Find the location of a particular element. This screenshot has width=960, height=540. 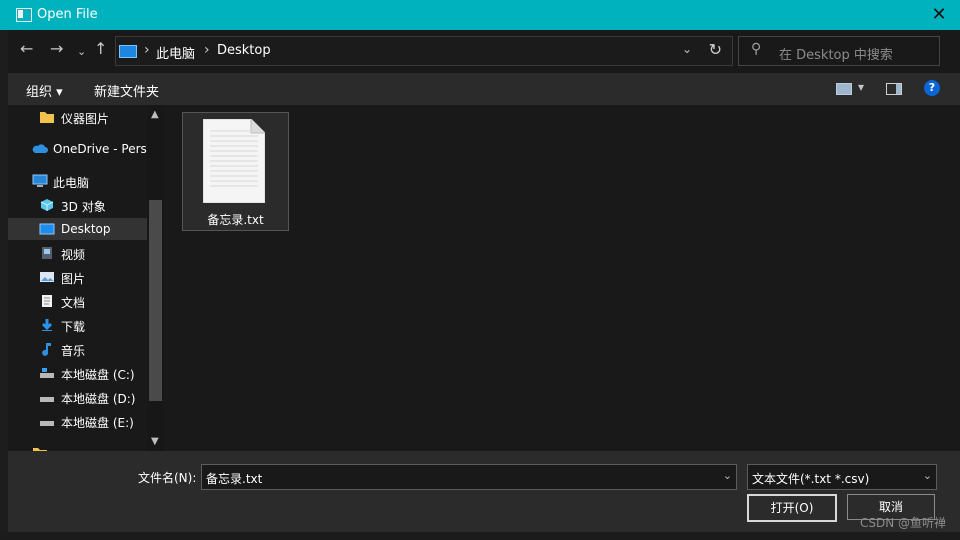

music-icon is located at coordinates (46, 349).